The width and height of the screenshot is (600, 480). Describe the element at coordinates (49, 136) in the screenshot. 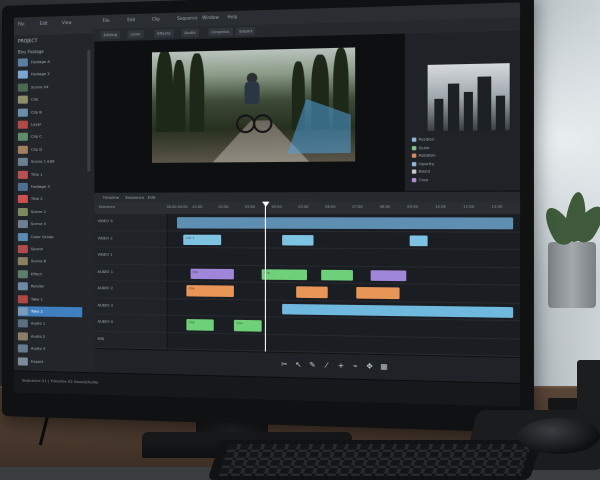

I see `project-item: Clip C` at that location.